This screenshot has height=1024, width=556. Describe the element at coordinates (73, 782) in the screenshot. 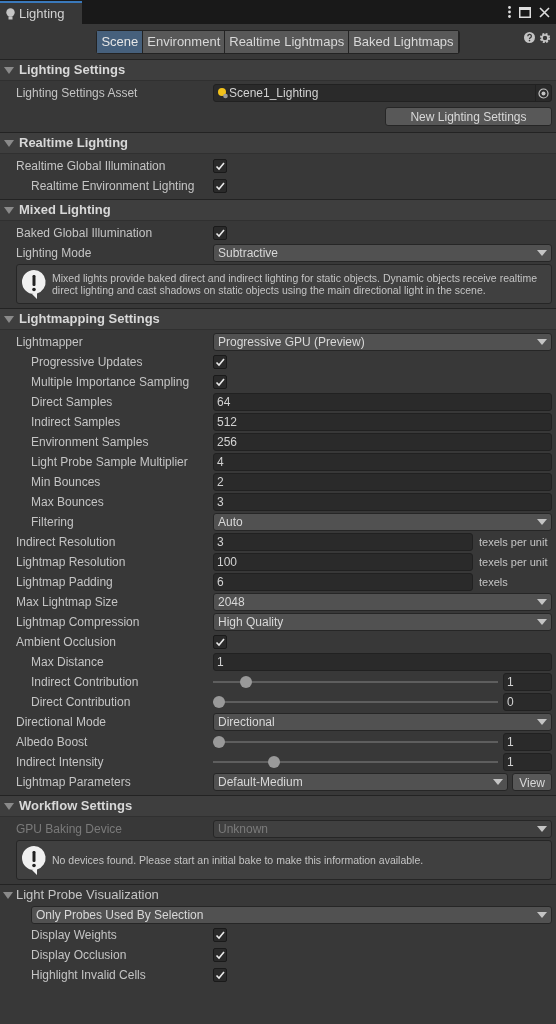

I see `field-label: Lightmap Parameters` at that location.